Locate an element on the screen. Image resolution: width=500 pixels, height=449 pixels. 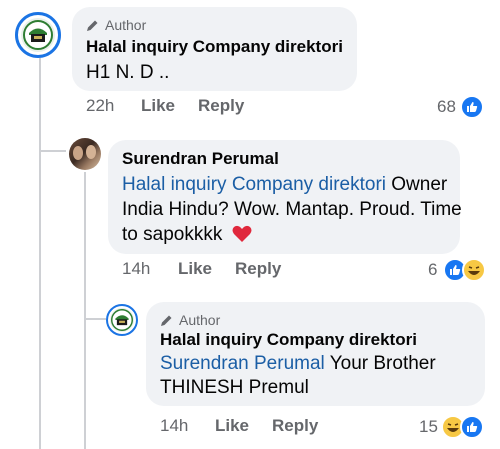
comment-text-line-1: Surendran Perumal Your Brother is located at coordinates (298, 364).